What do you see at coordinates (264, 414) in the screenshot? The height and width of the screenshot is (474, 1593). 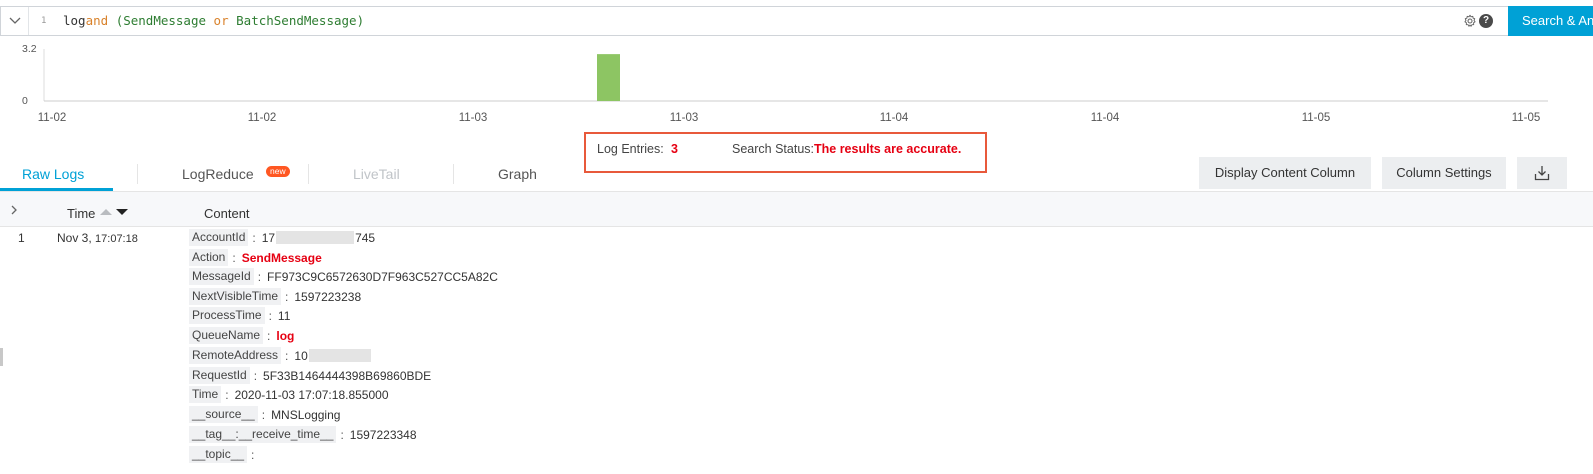 I see `log-field: __source__: MNSLogging` at bounding box center [264, 414].